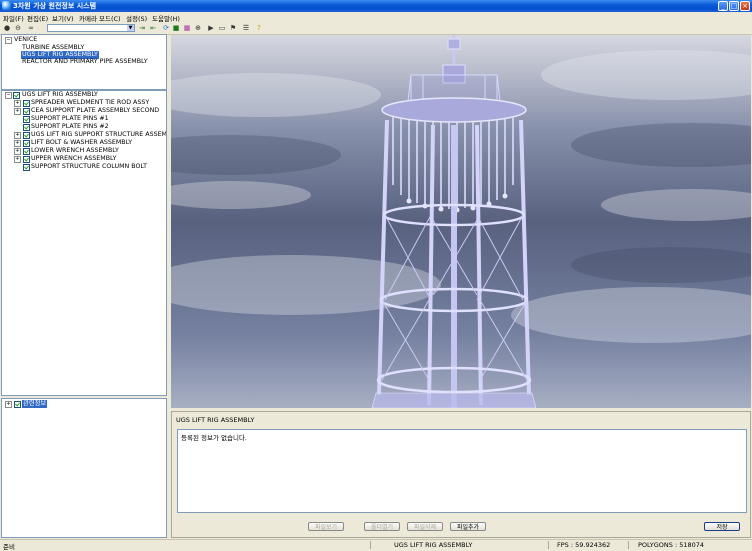  I want to click on menu-help: 도움말(H), so click(166, 18).